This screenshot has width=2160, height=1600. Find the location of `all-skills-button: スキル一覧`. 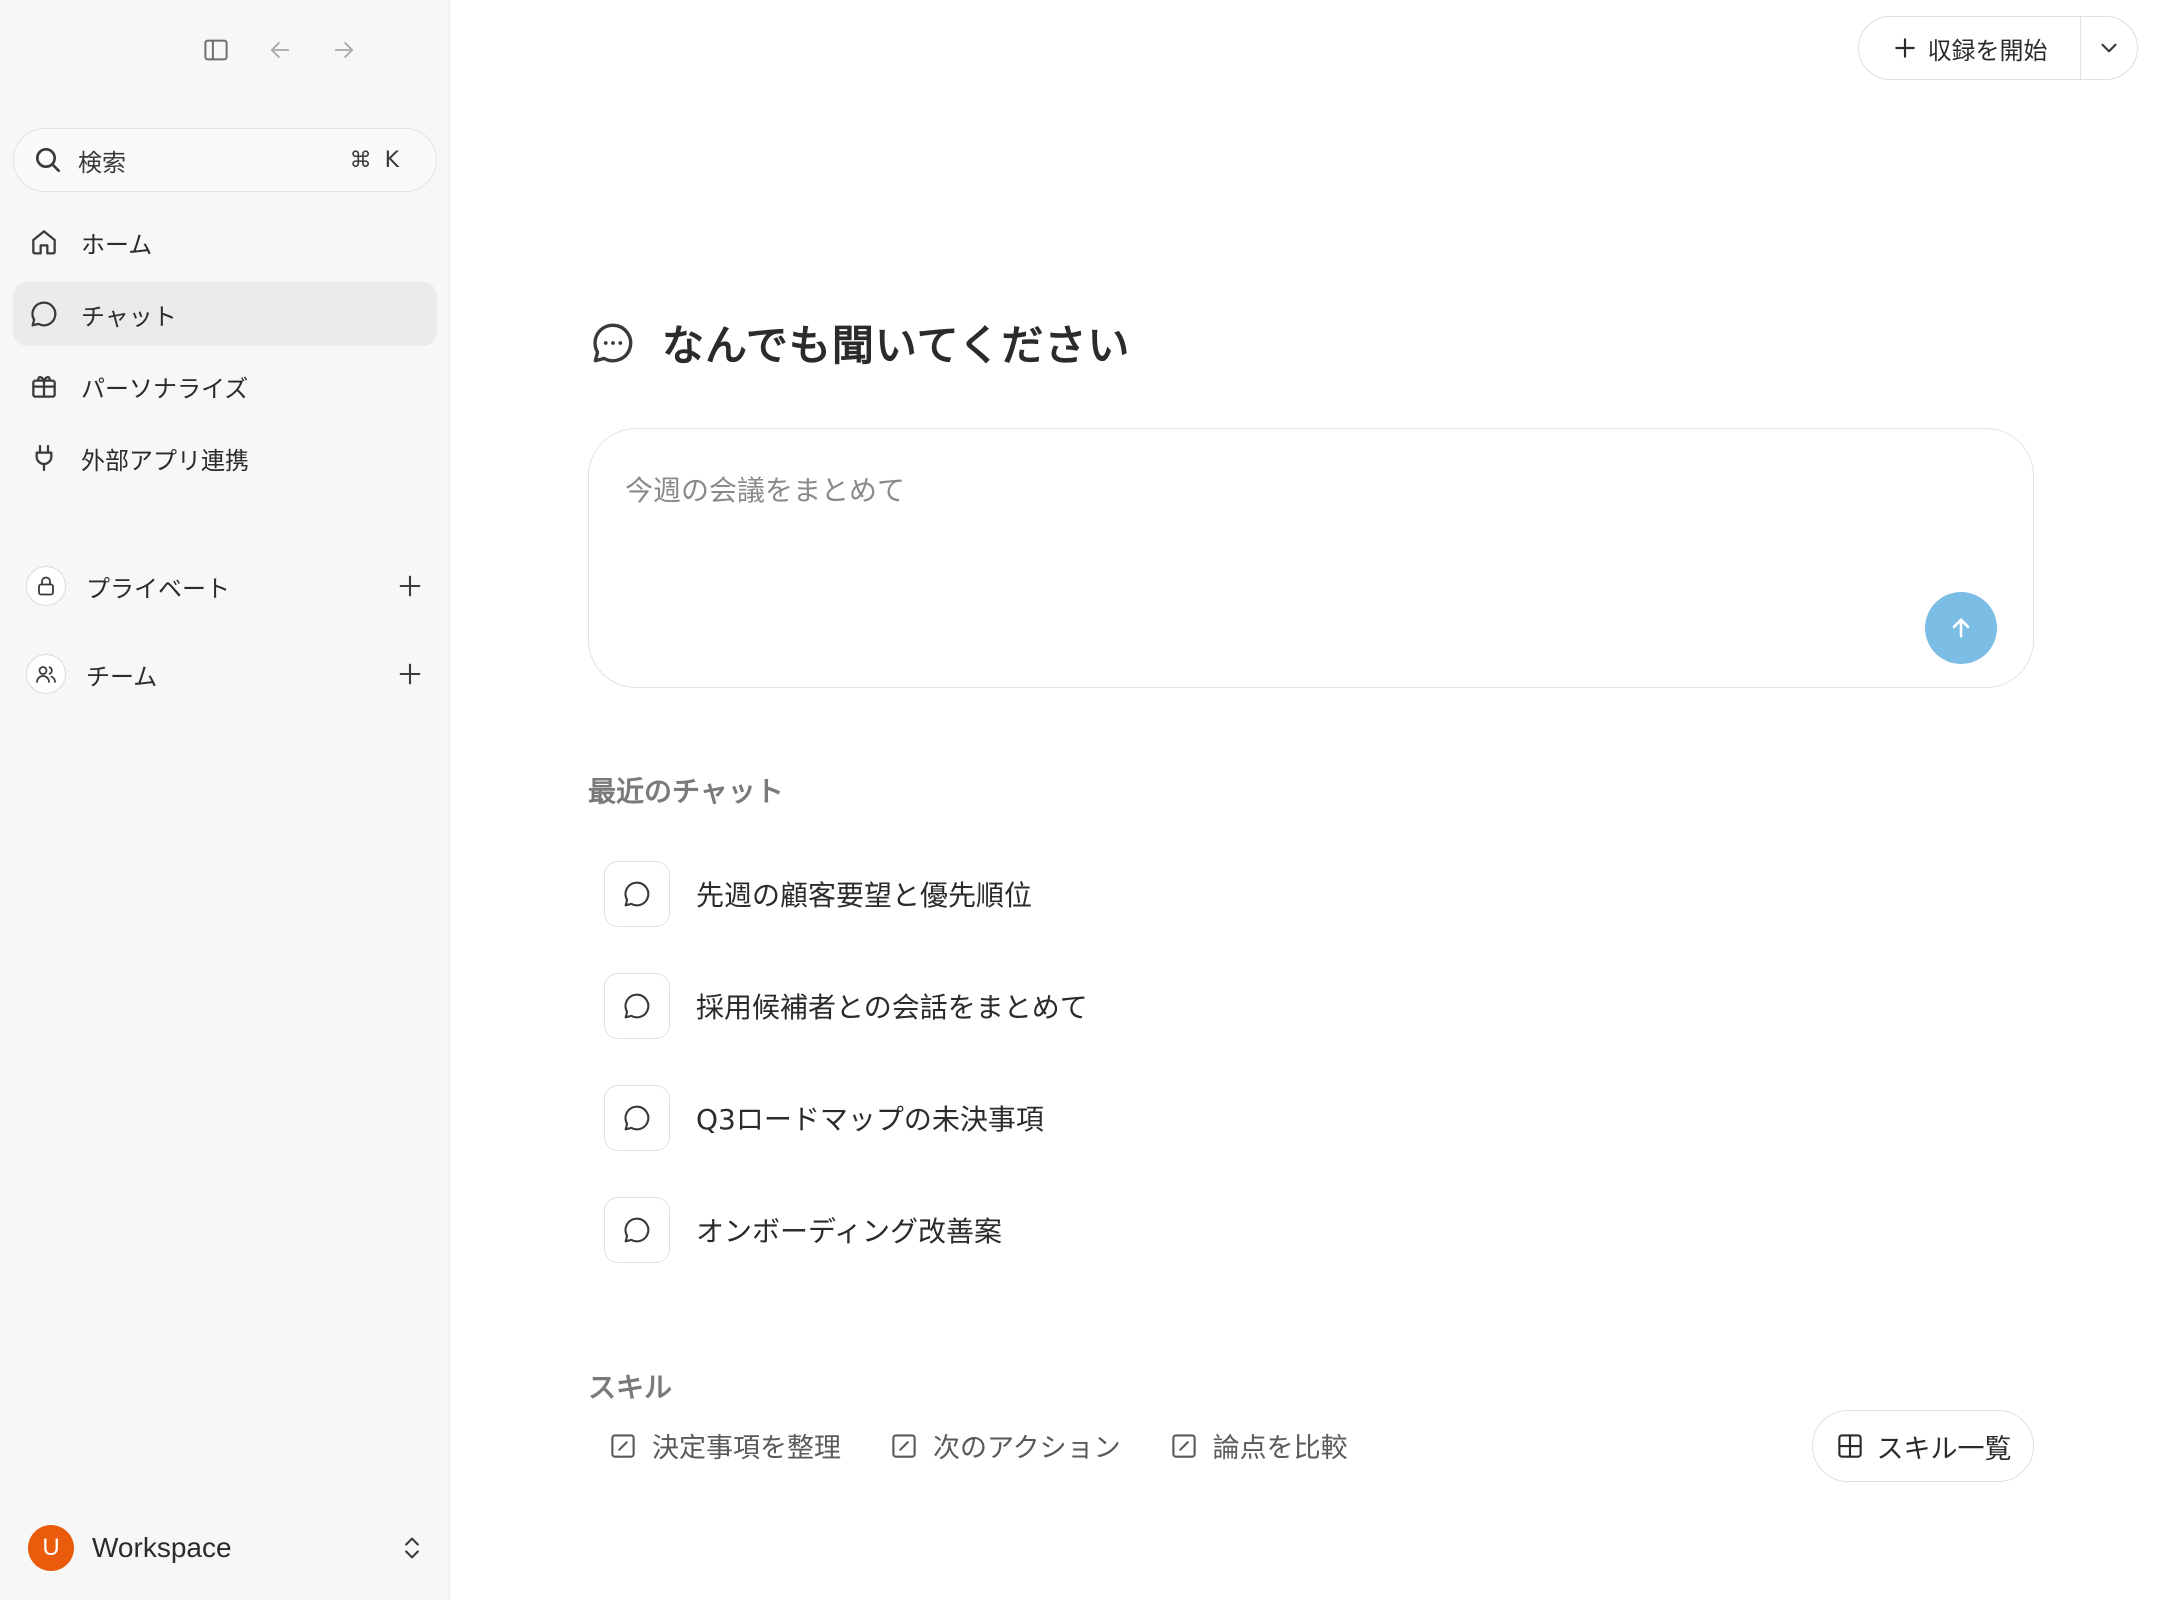

all-skills-button: スキル一覧 is located at coordinates (1923, 1446).